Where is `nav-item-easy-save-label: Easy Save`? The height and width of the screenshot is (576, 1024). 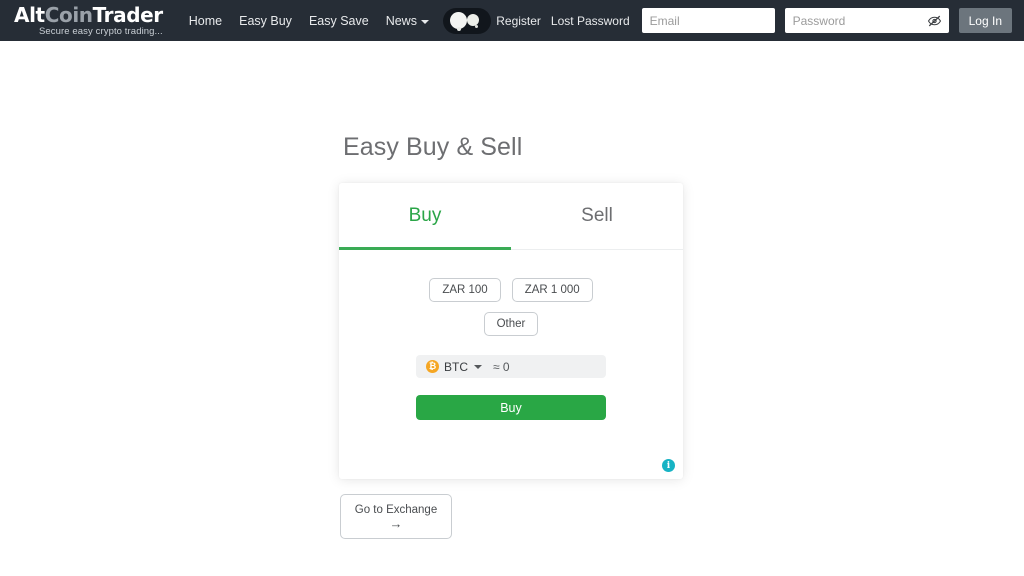
nav-item-easy-save-label: Easy Save is located at coordinates (338, 20).